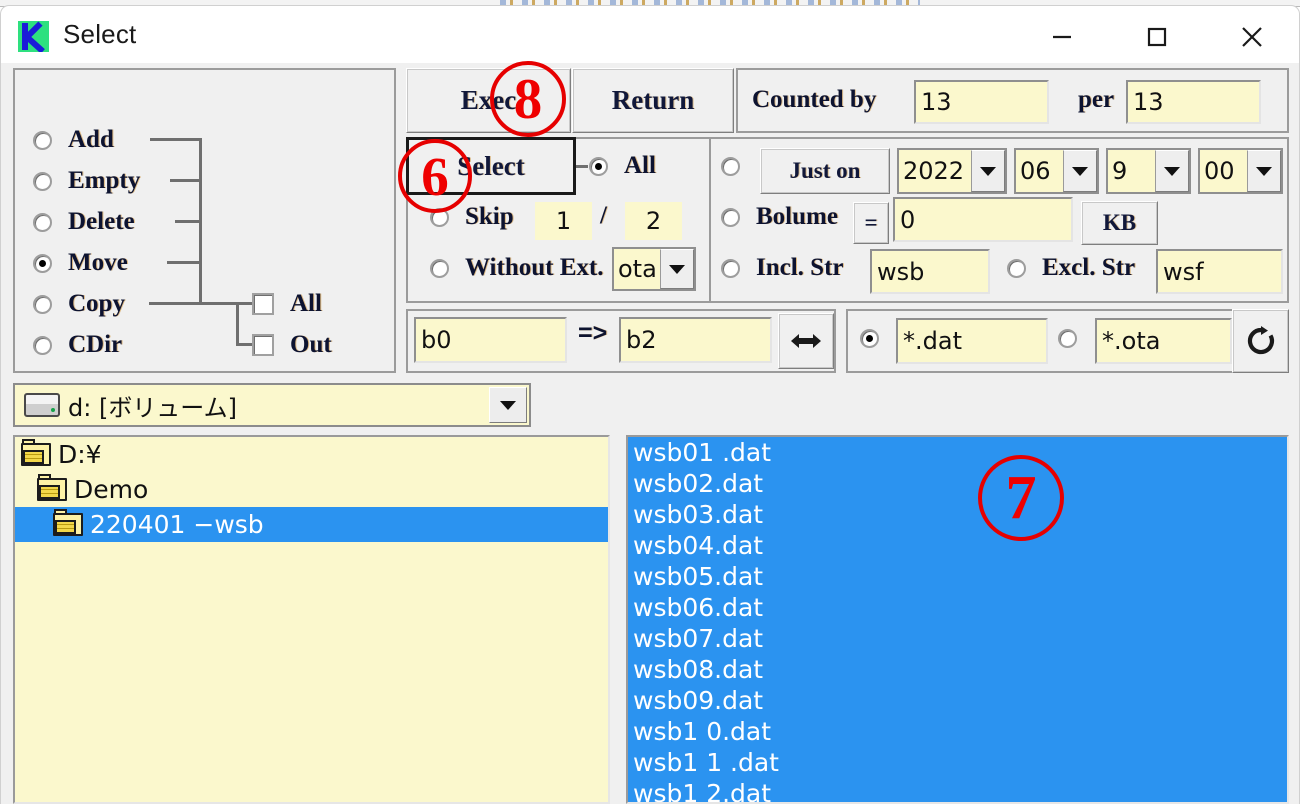 This screenshot has width=1300, height=804. I want to click on radio-empty: Empty, so click(86, 181).